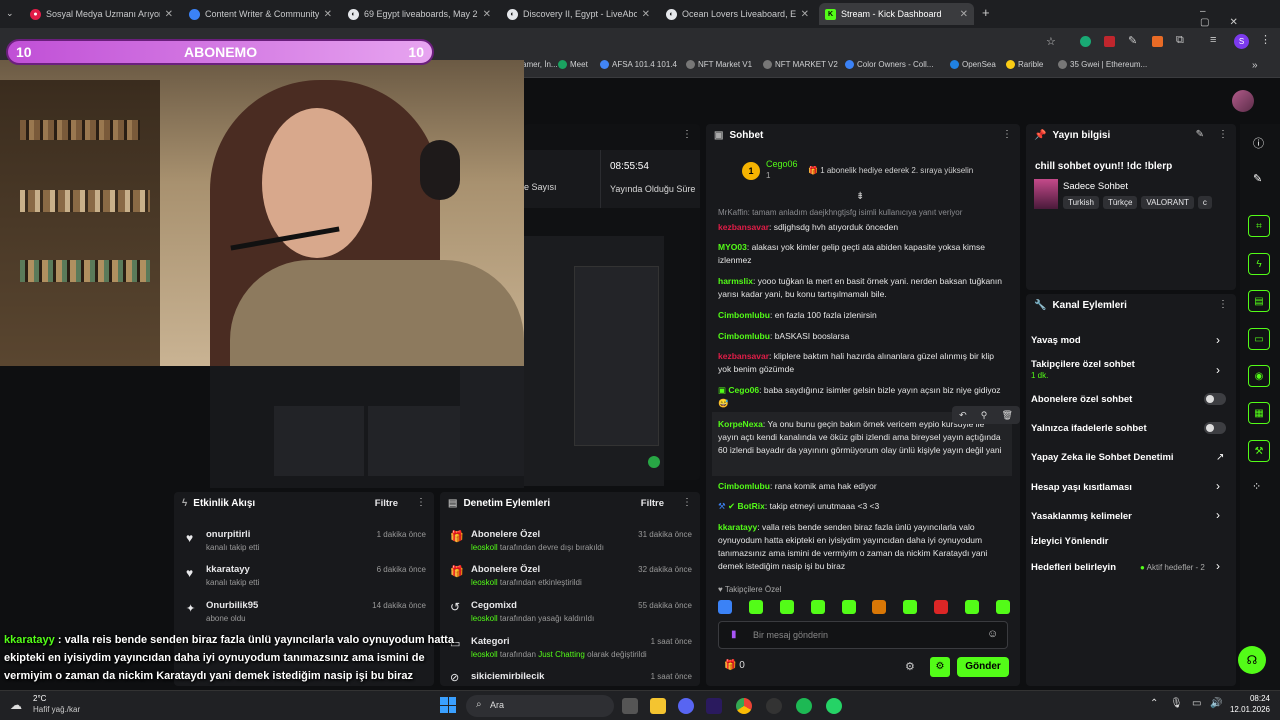 The width and height of the screenshot is (1280, 720). I want to click on activity-user: Onurbilik95, so click(232, 605).